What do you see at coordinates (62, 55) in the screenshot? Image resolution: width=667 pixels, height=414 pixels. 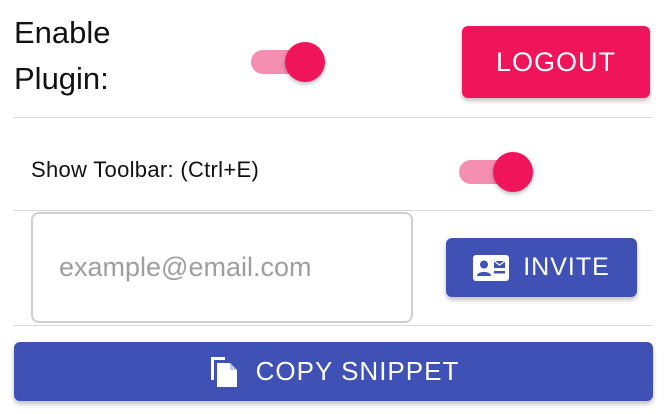 I see `enable-plugin-label: Enable Plugin:` at bounding box center [62, 55].